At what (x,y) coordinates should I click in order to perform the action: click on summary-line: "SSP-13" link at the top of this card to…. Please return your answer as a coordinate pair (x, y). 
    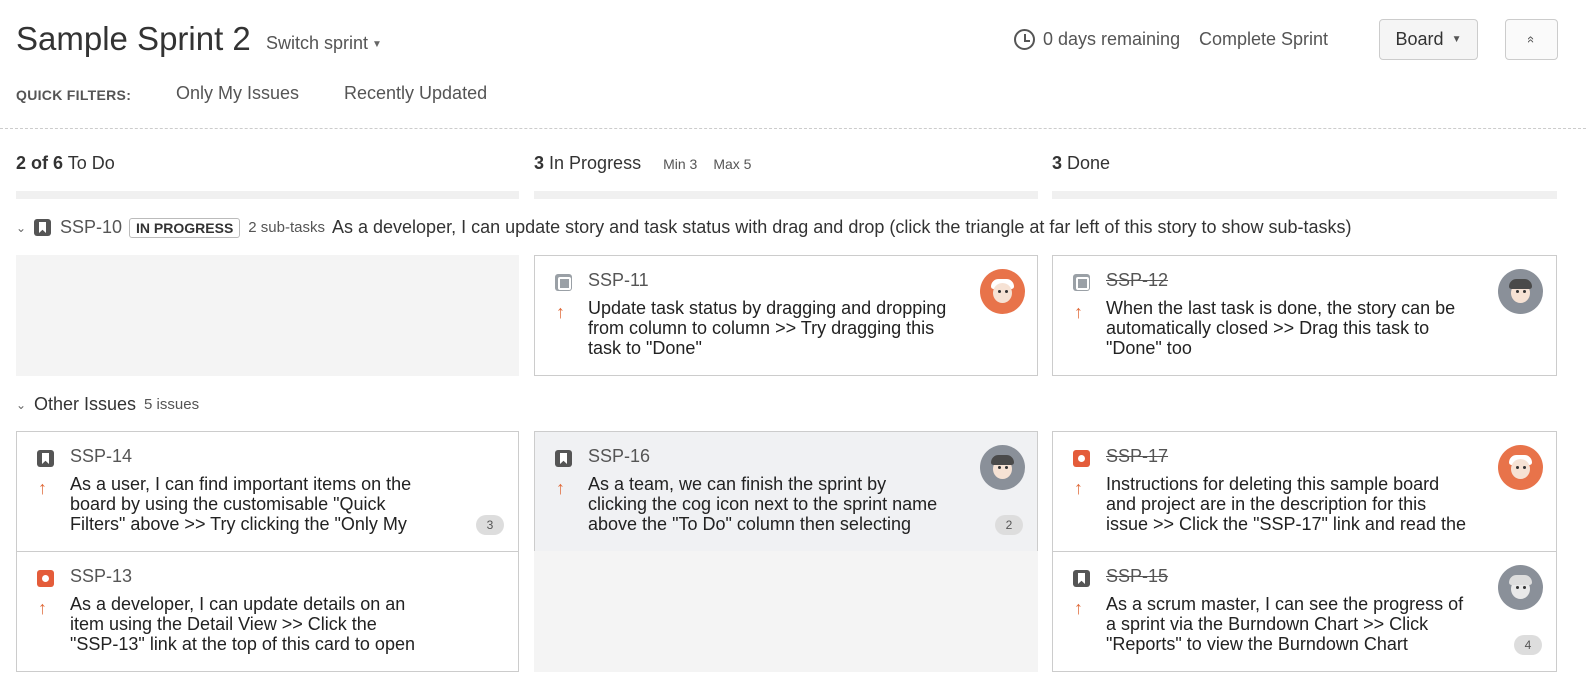
    Looking at the image, I should click on (242, 644).